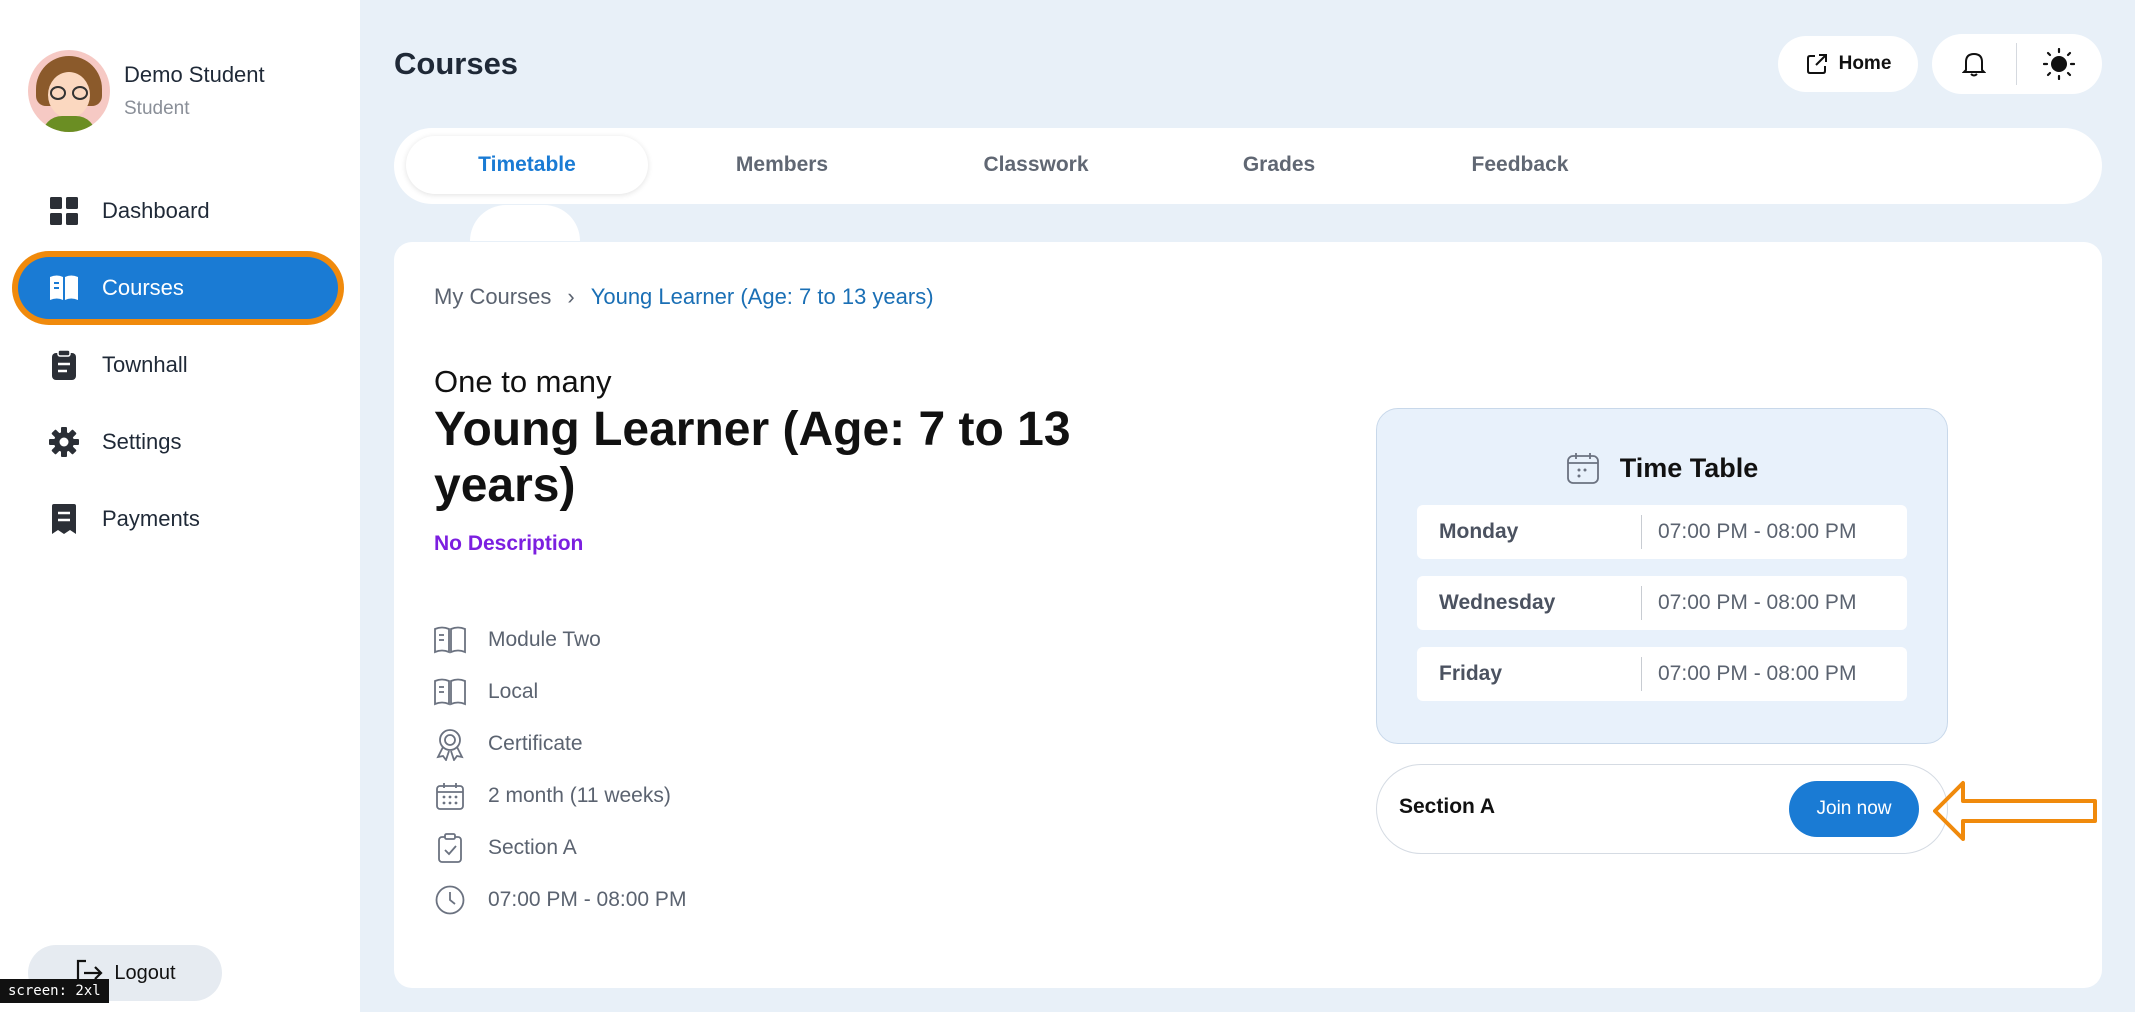 This screenshot has height=1012, width=2135. What do you see at coordinates (1036, 165) in the screenshot?
I see `tab-classwork: Classwork` at bounding box center [1036, 165].